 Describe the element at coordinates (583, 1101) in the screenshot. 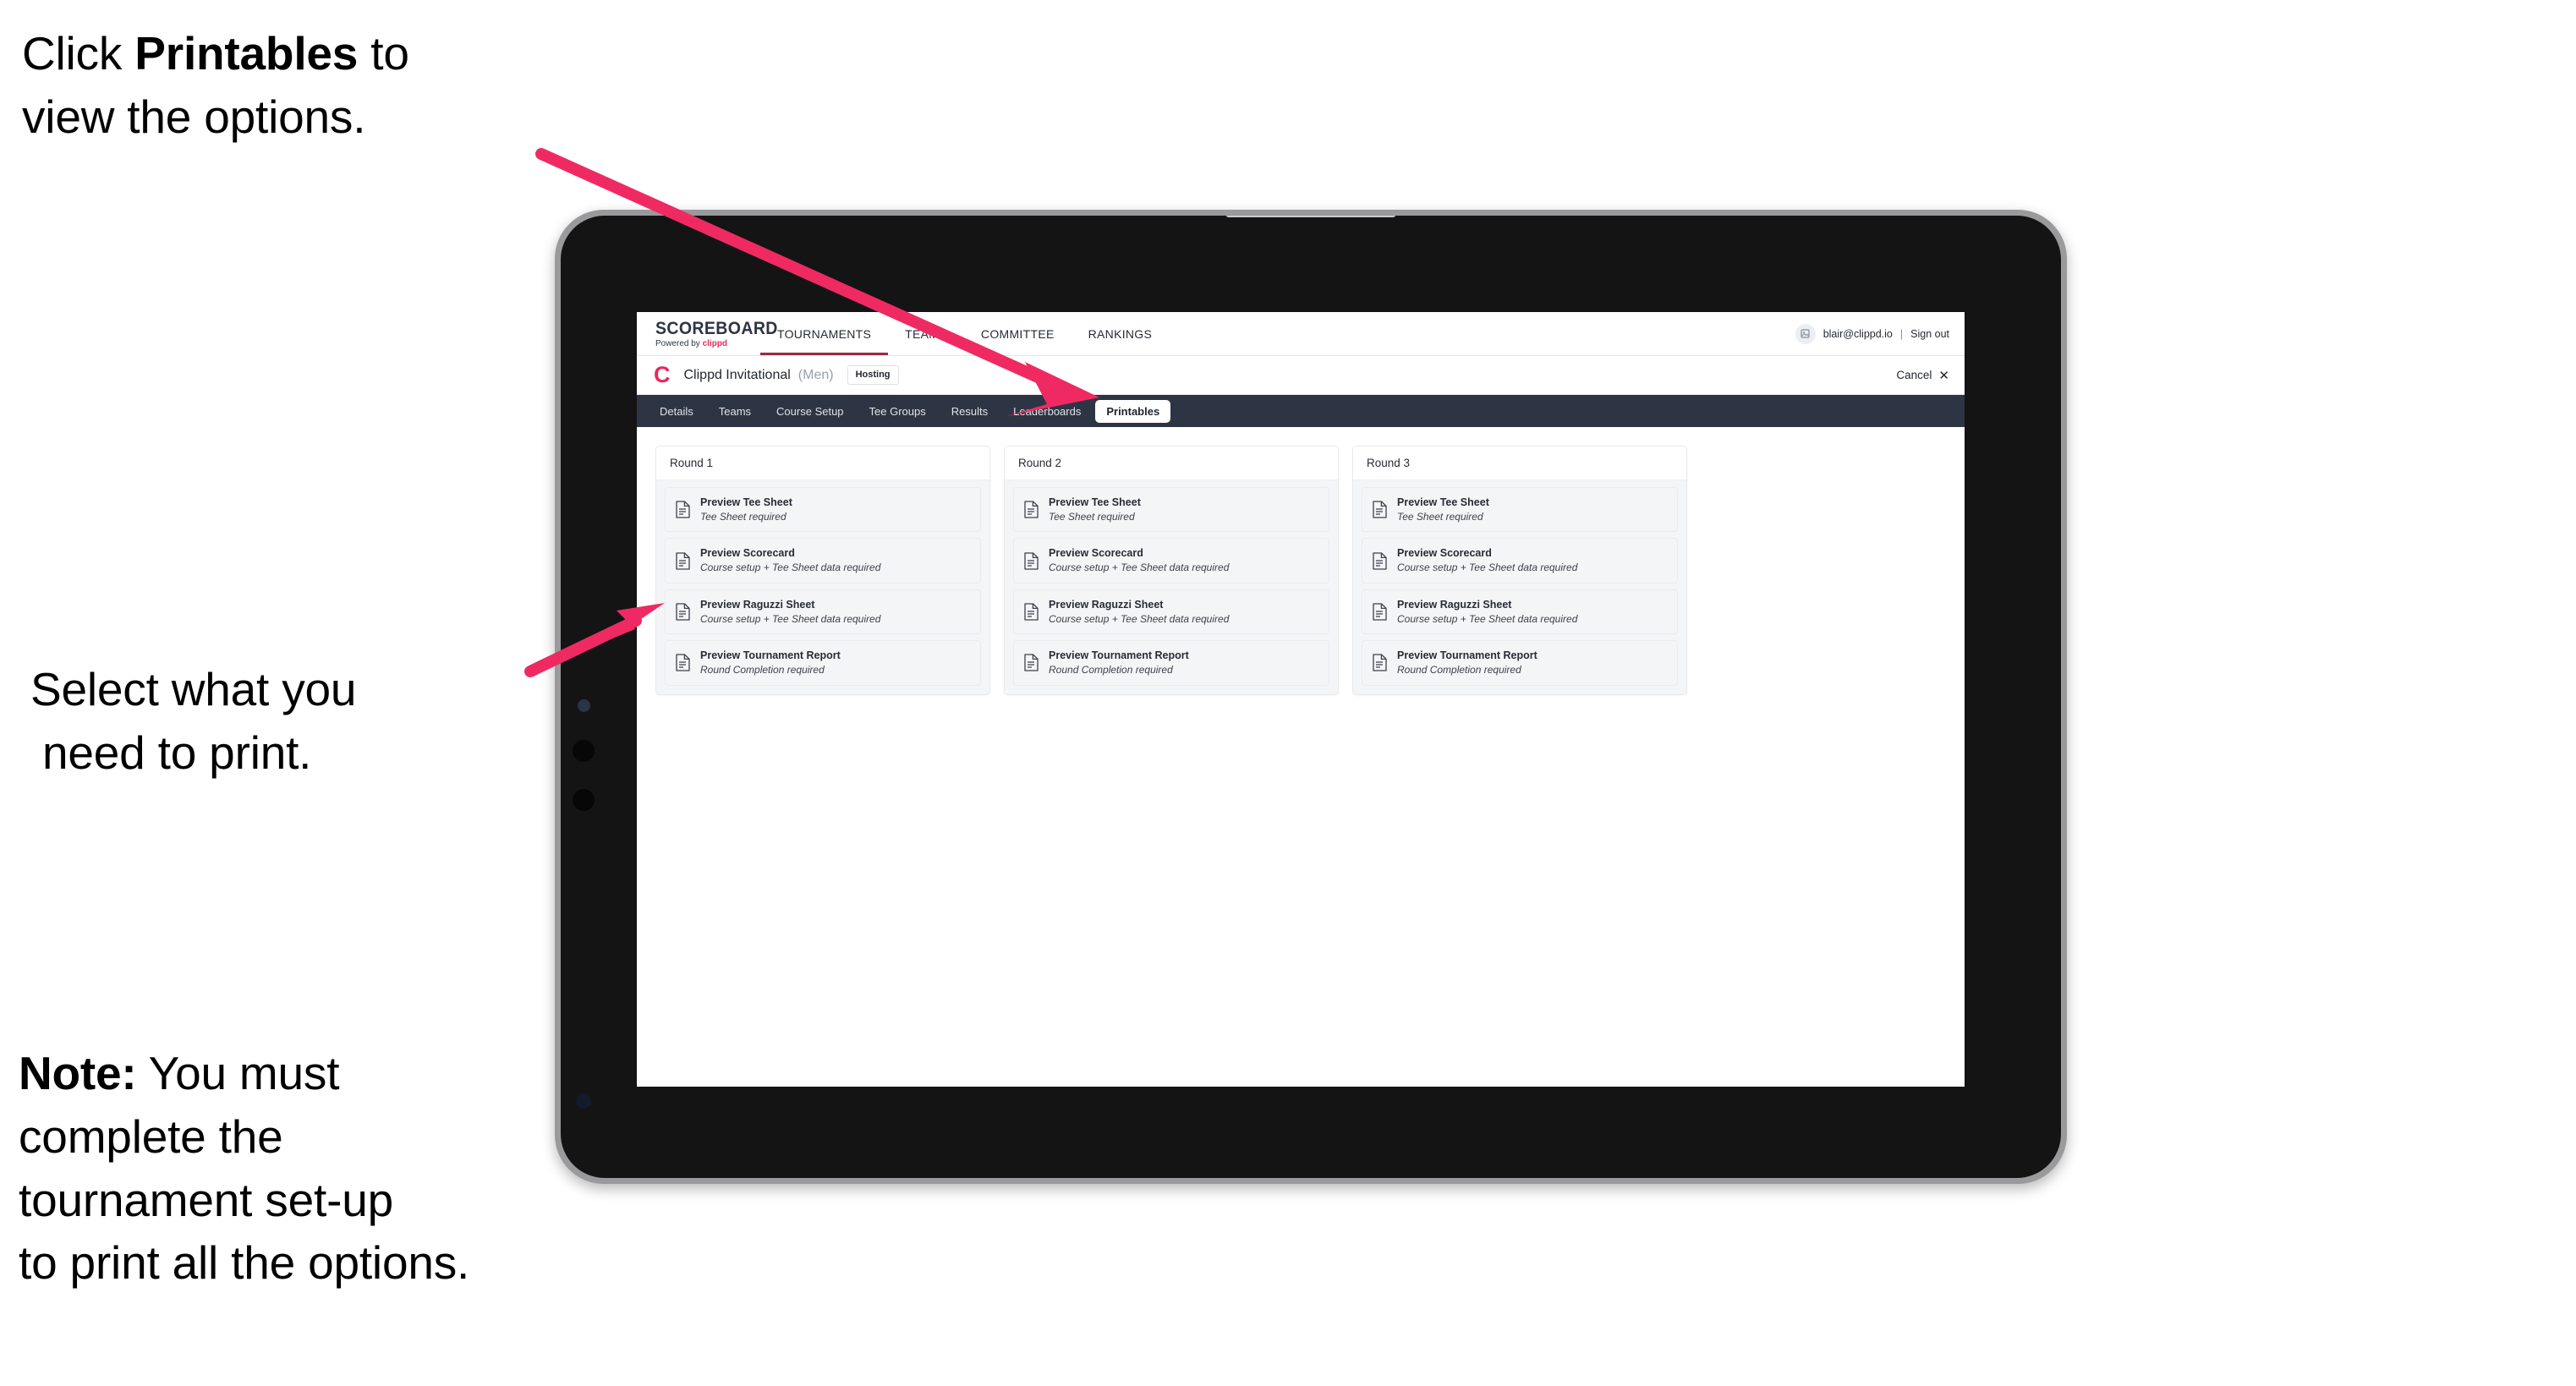

I see `tablet-sensor-icon` at that location.